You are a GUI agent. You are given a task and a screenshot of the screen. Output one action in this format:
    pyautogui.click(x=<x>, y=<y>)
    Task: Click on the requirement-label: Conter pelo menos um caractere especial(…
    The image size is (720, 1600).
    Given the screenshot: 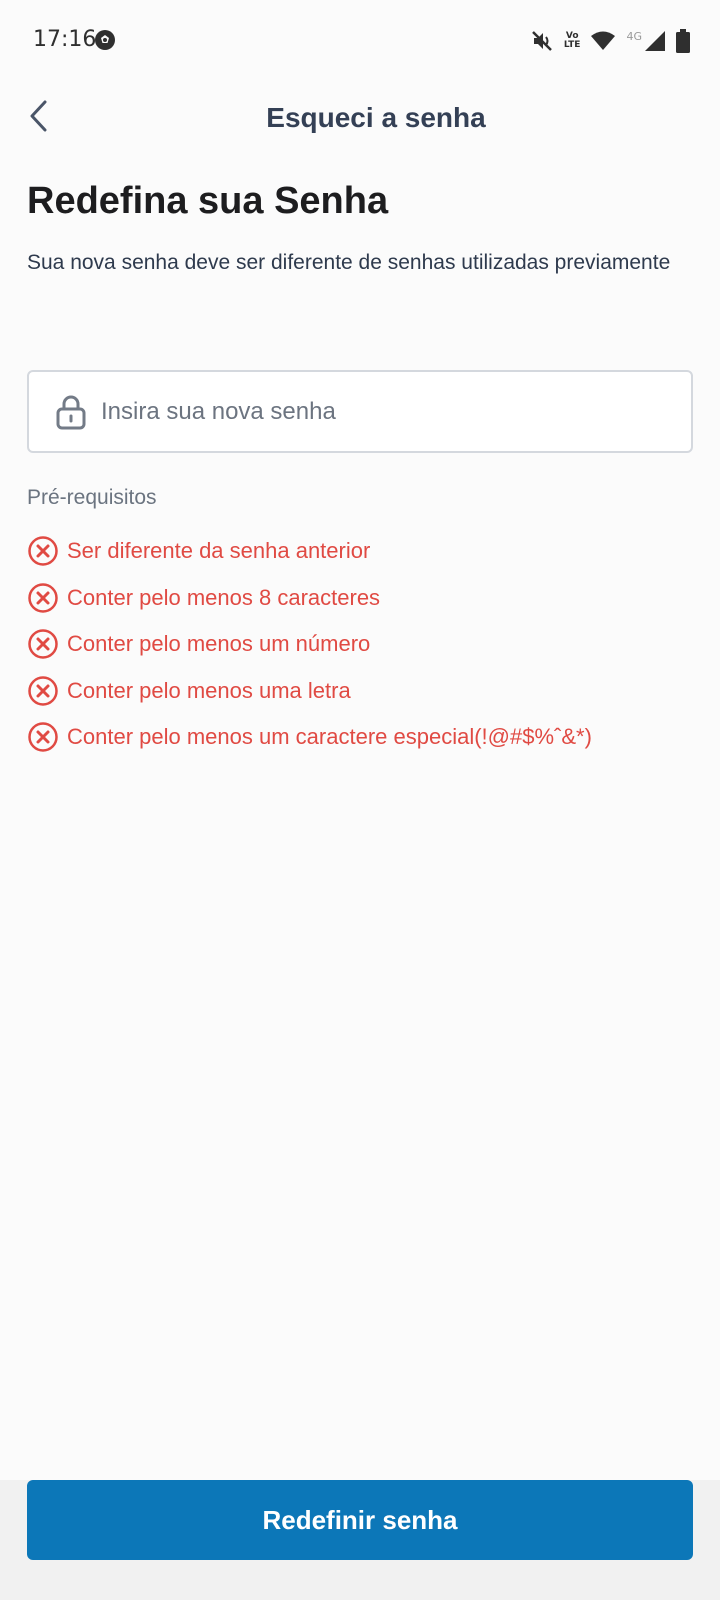 What is the action you would take?
    pyautogui.click(x=329, y=737)
    